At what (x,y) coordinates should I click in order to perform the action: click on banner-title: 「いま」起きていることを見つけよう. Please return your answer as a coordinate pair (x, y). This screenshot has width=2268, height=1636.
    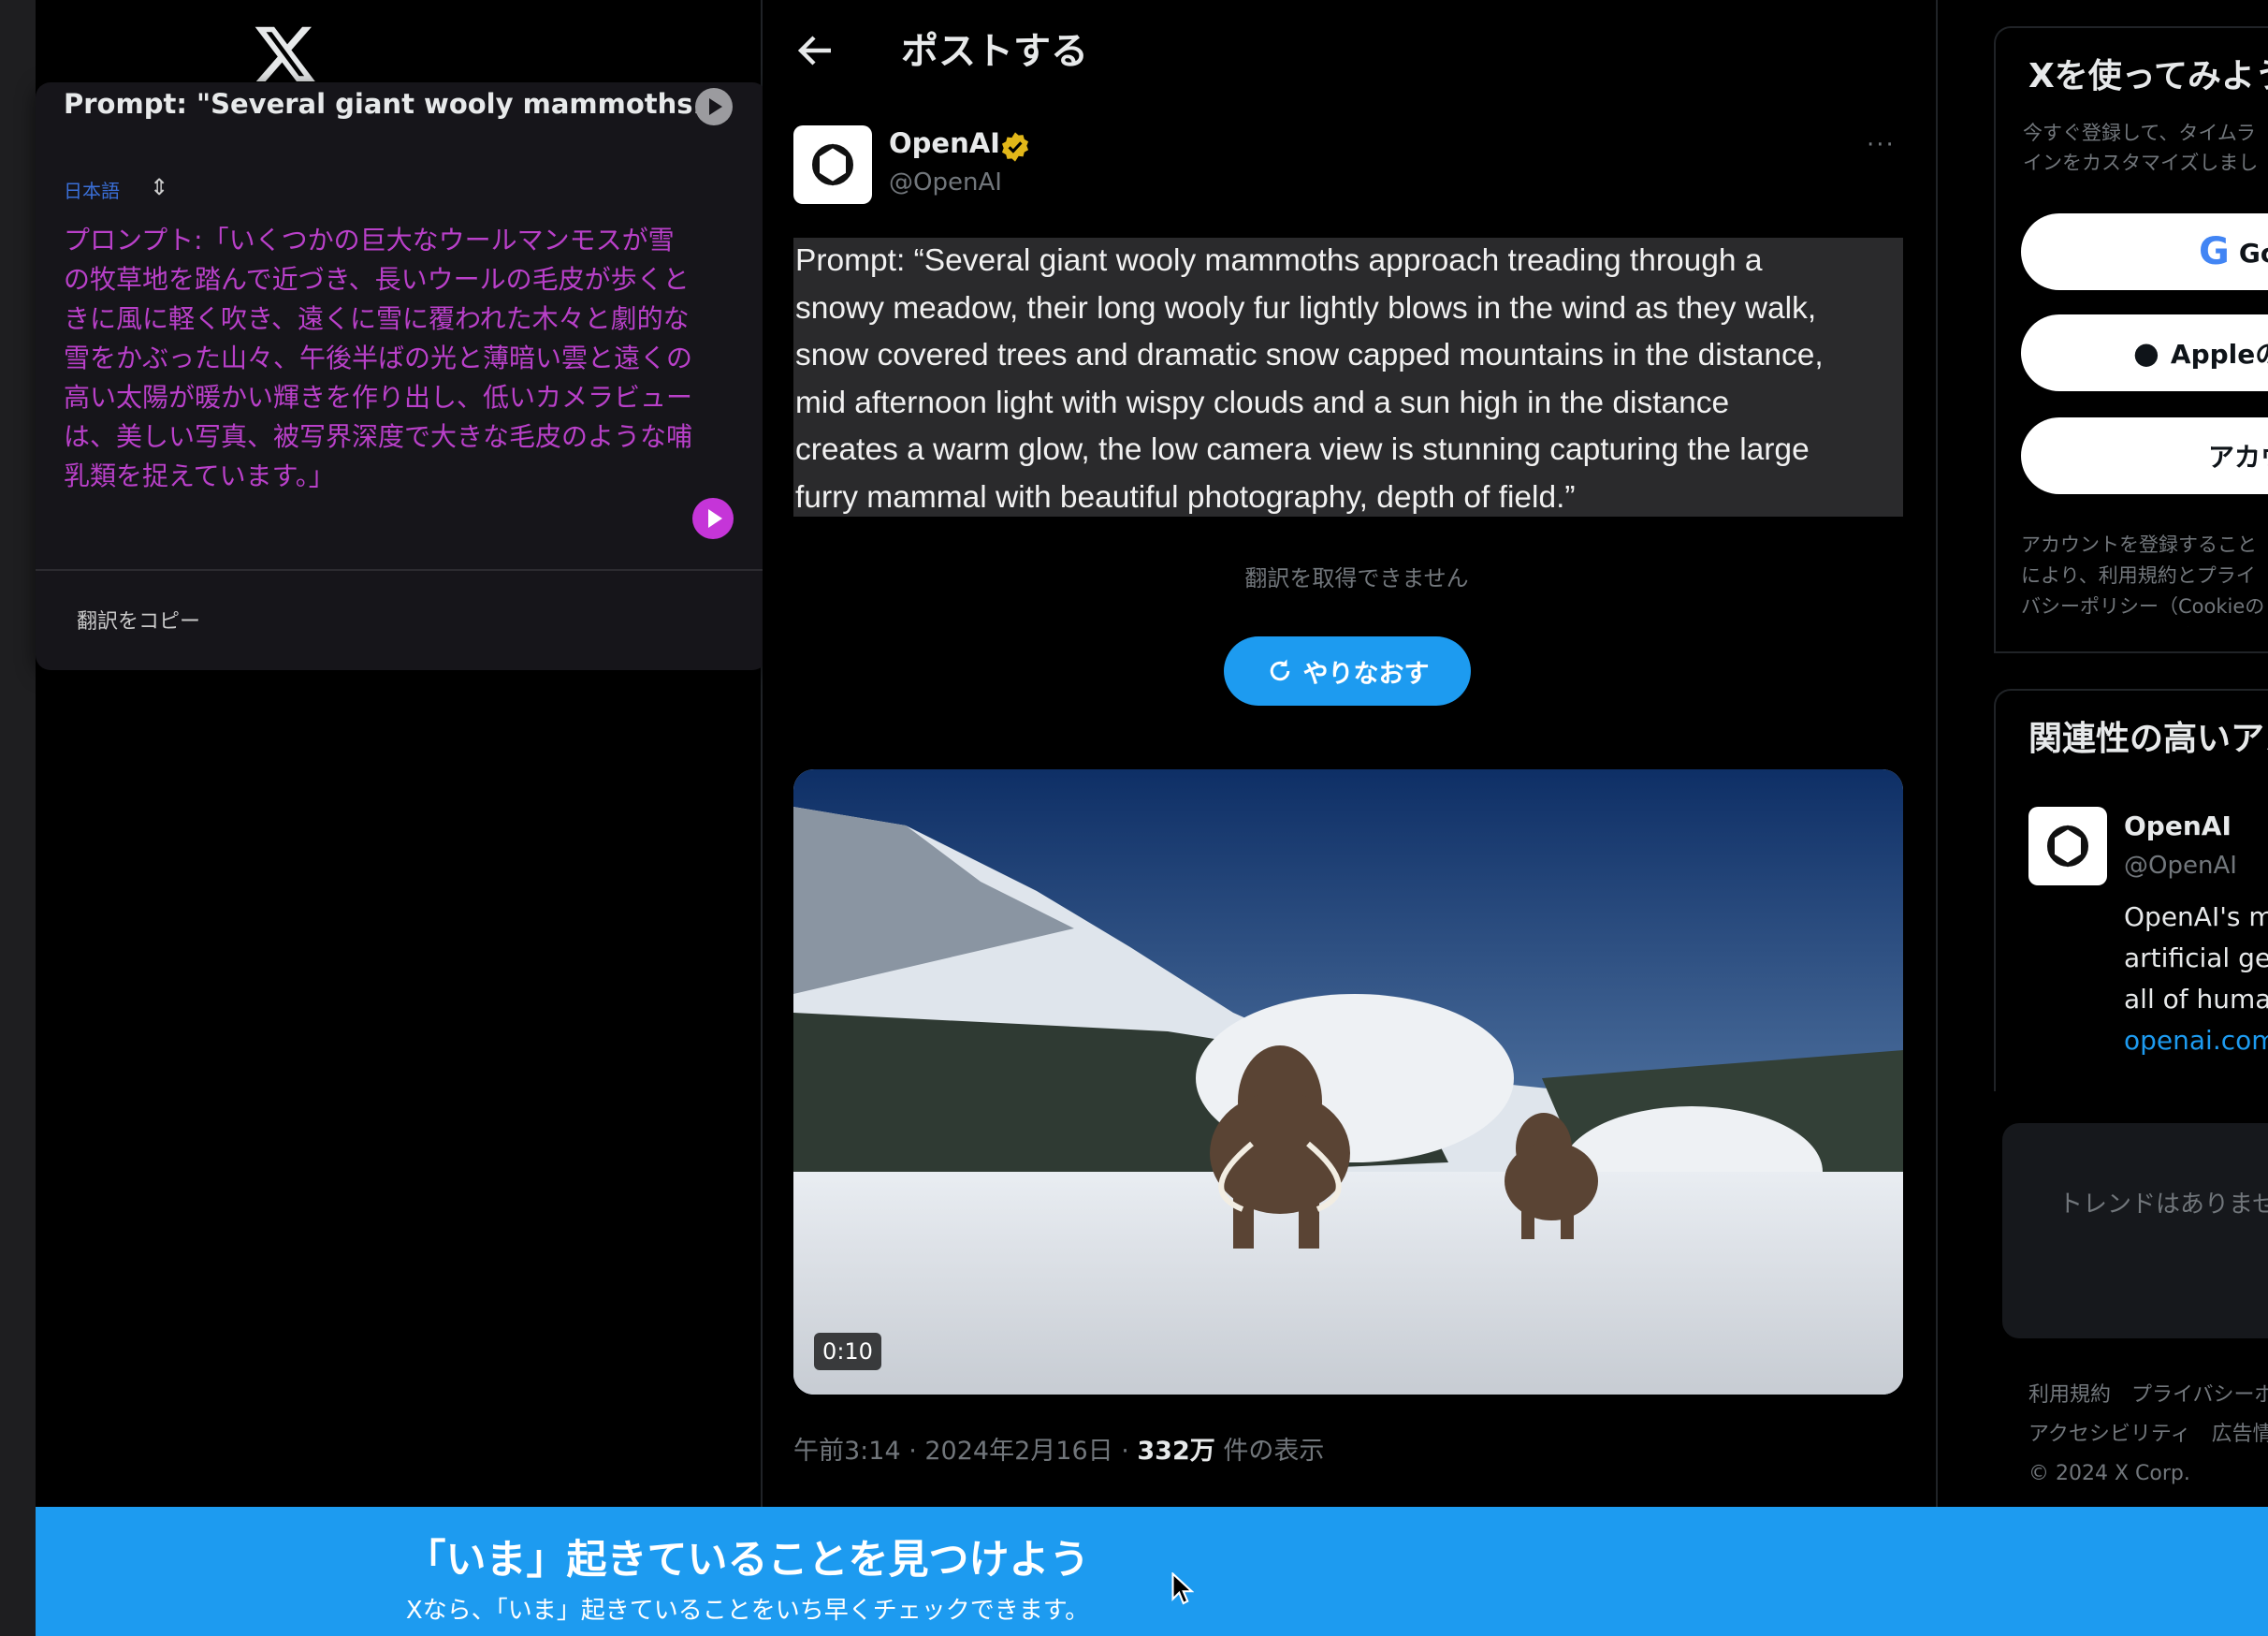
    Looking at the image, I should click on (748, 1560).